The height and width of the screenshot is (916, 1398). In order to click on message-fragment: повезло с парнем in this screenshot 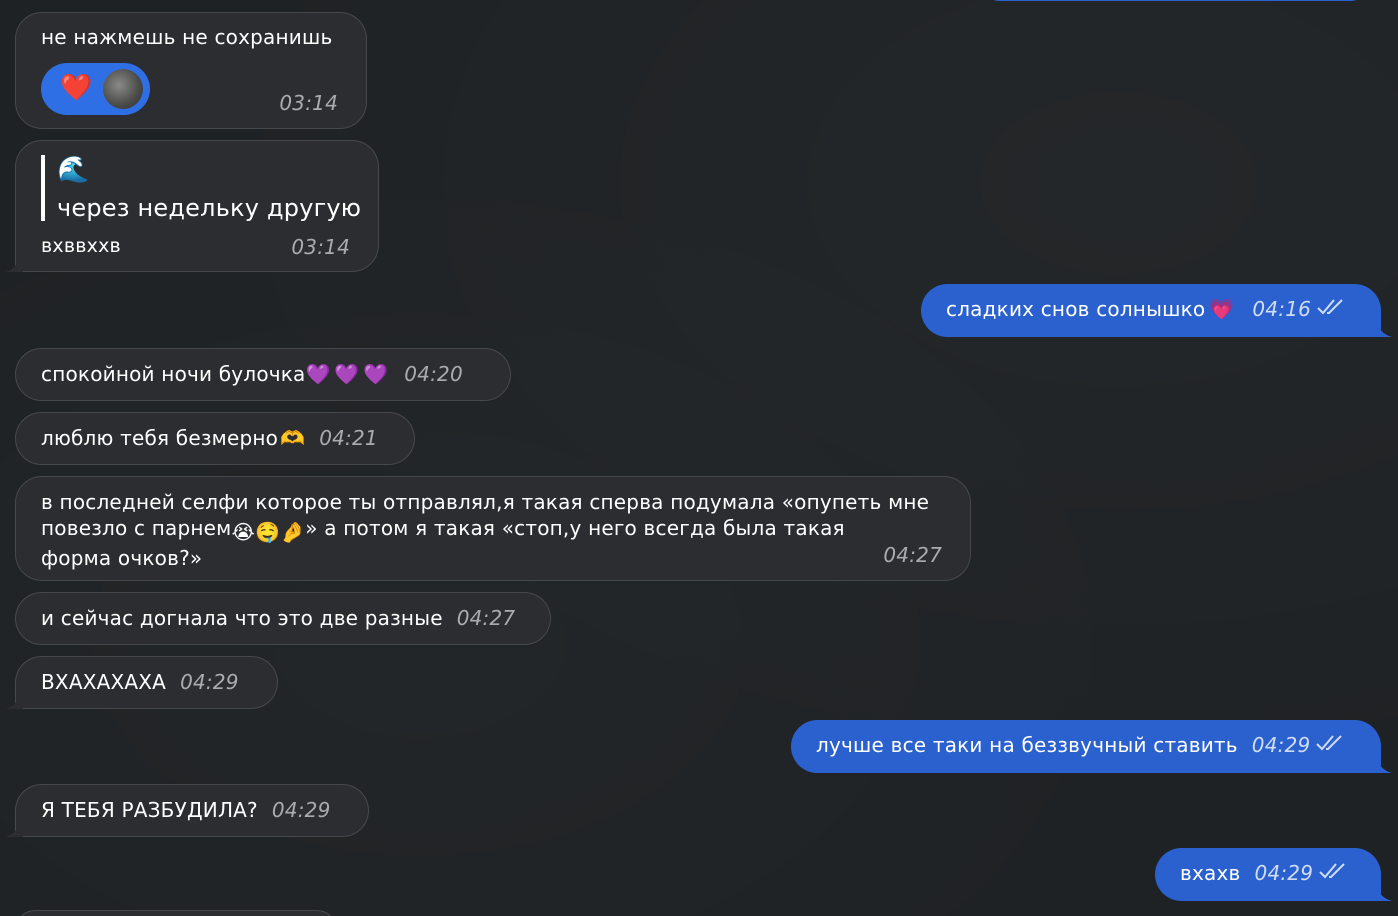, I will do `click(136, 528)`.